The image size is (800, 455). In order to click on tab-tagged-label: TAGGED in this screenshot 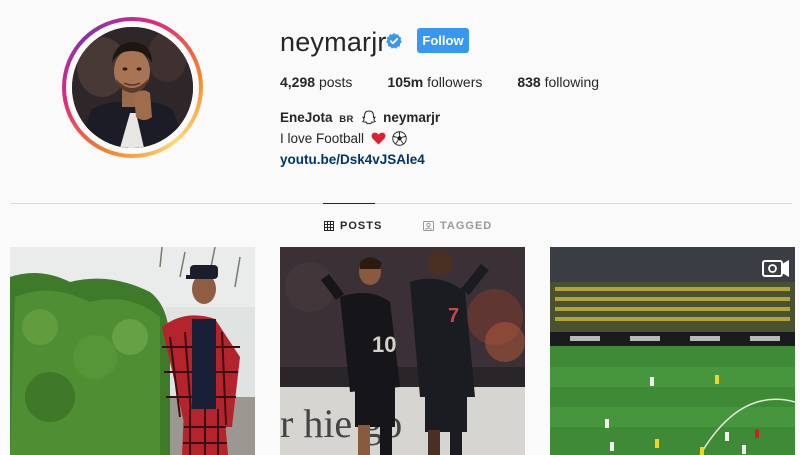, I will do `click(466, 226)`.